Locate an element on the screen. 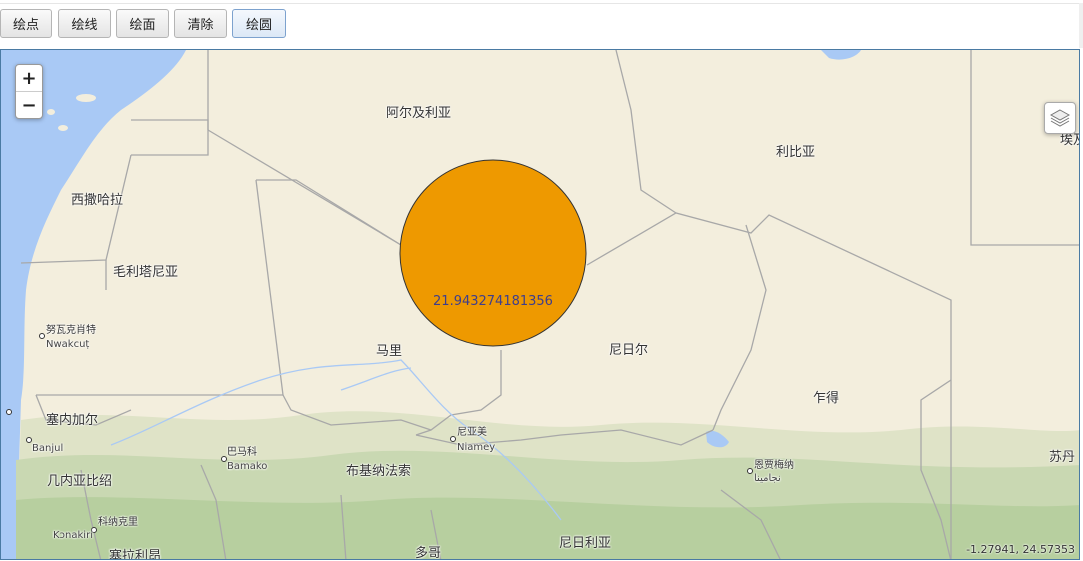  label-sudan: 苏丹 is located at coordinates (1062, 457).